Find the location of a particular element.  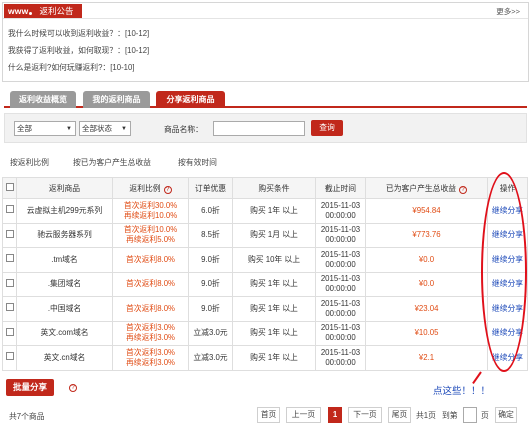

notice-logo: www 返利公告 is located at coordinates (43, 11).